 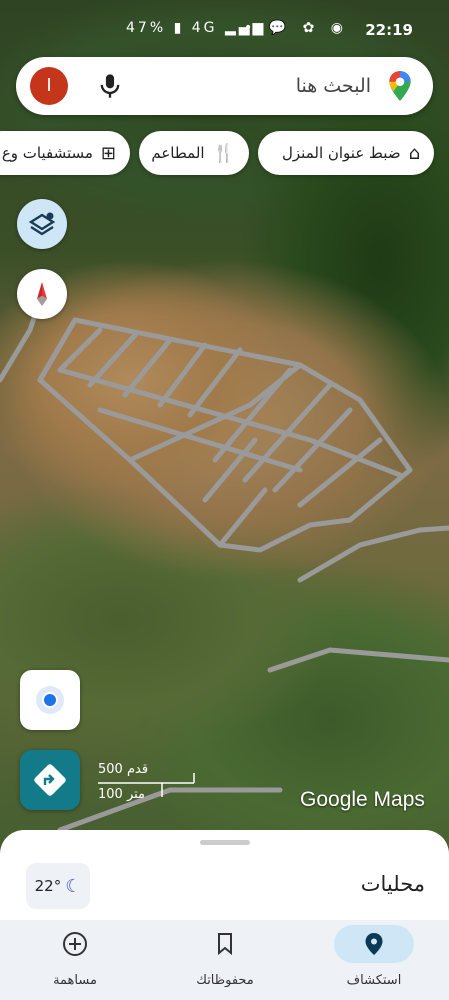 What do you see at coordinates (374, 980) in the screenshot?
I see `nav-explore-label: استكشاف` at bounding box center [374, 980].